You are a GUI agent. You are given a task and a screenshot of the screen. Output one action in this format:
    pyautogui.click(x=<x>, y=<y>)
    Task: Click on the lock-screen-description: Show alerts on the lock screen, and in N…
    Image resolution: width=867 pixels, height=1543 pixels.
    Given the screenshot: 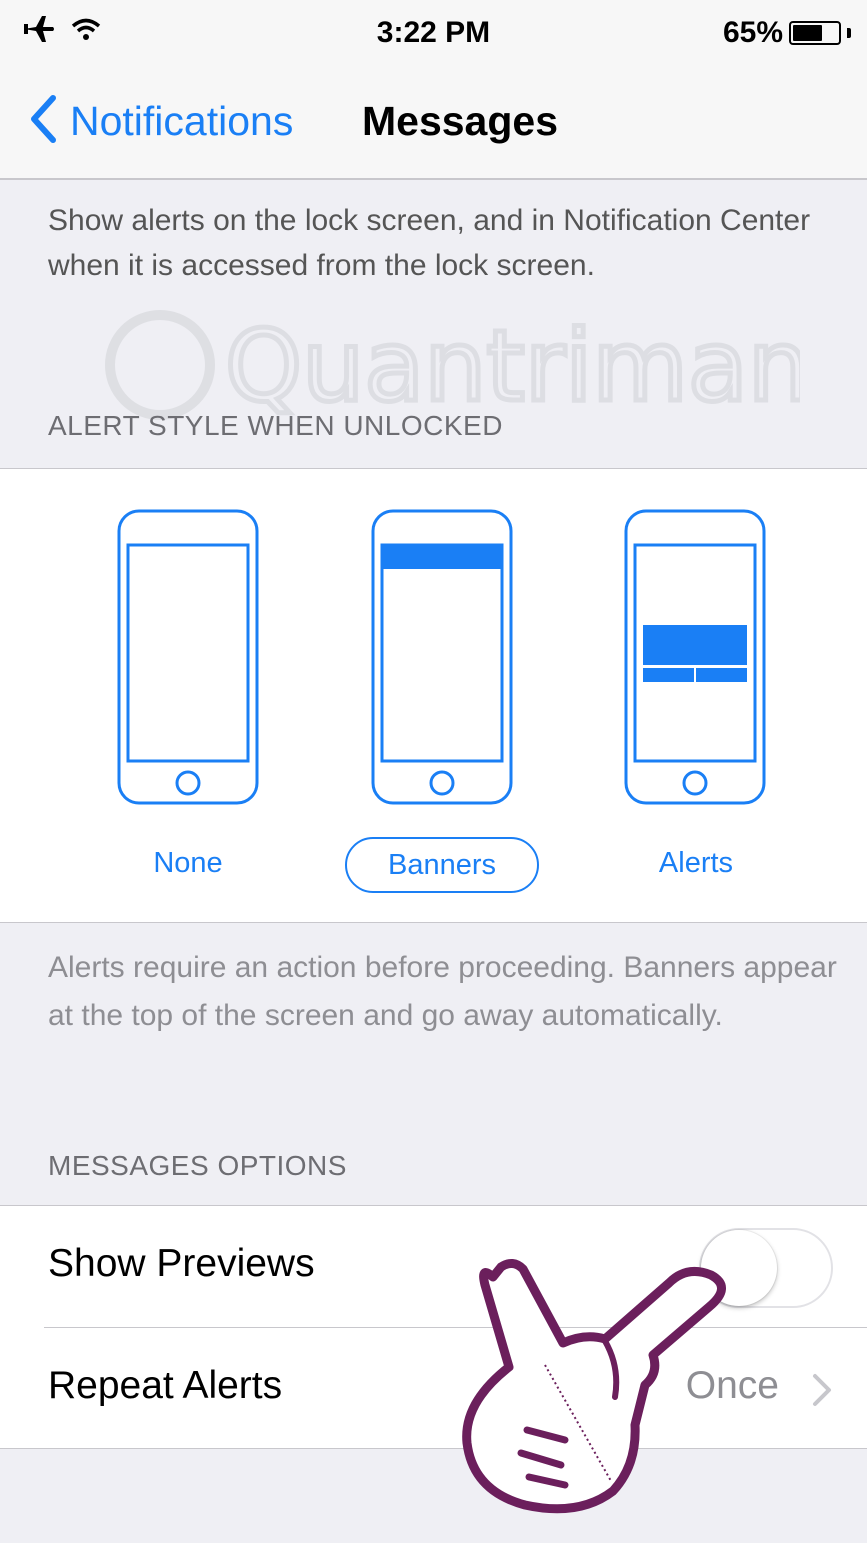 What is the action you would take?
    pyautogui.click(x=429, y=243)
    